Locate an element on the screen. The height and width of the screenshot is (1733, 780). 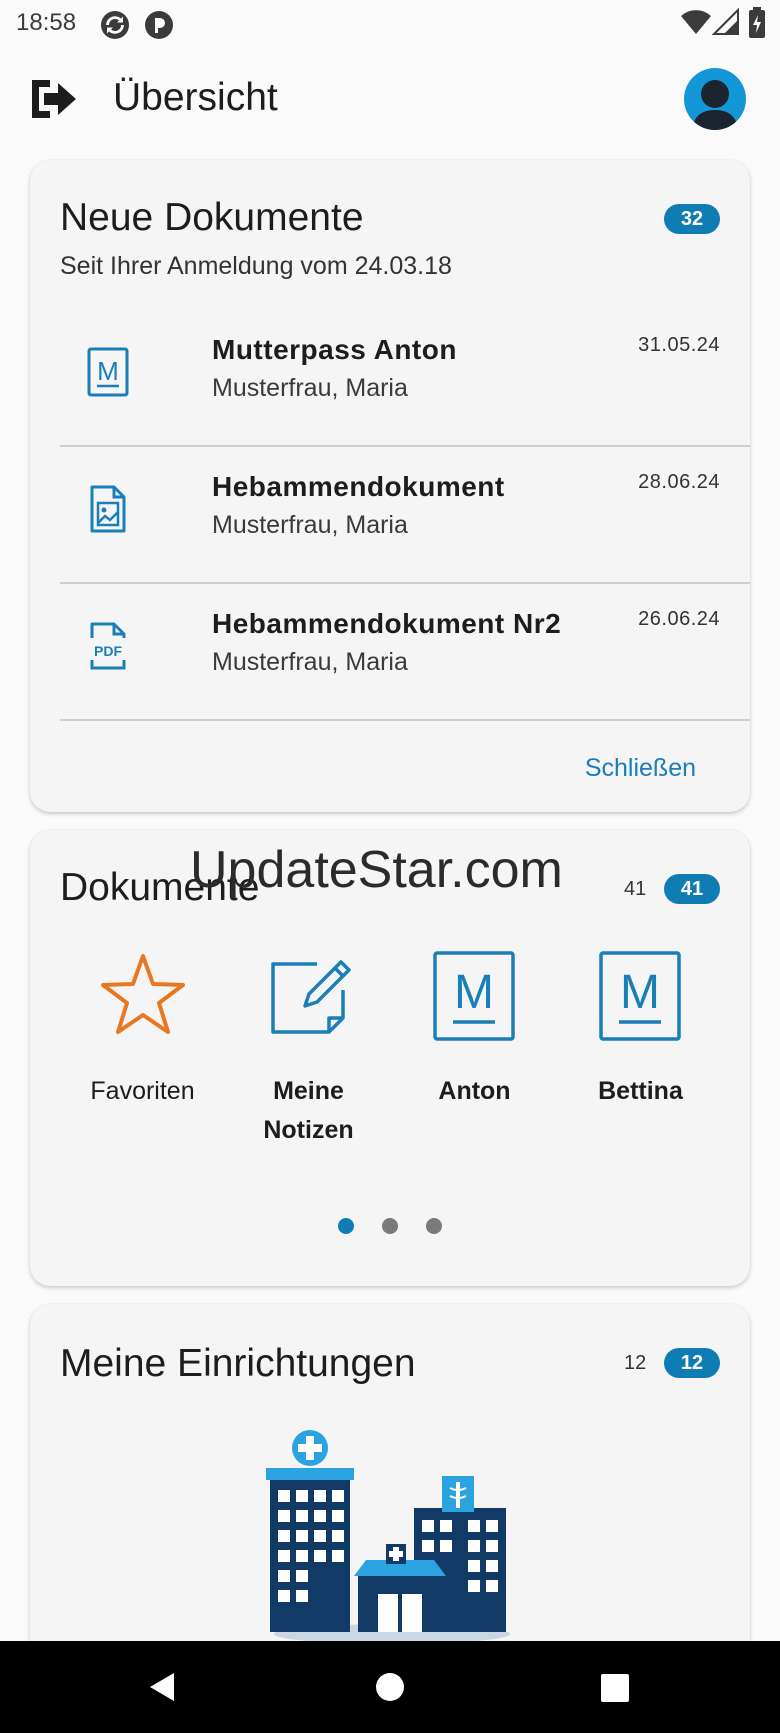
back-icon is located at coordinates (162, 1687).